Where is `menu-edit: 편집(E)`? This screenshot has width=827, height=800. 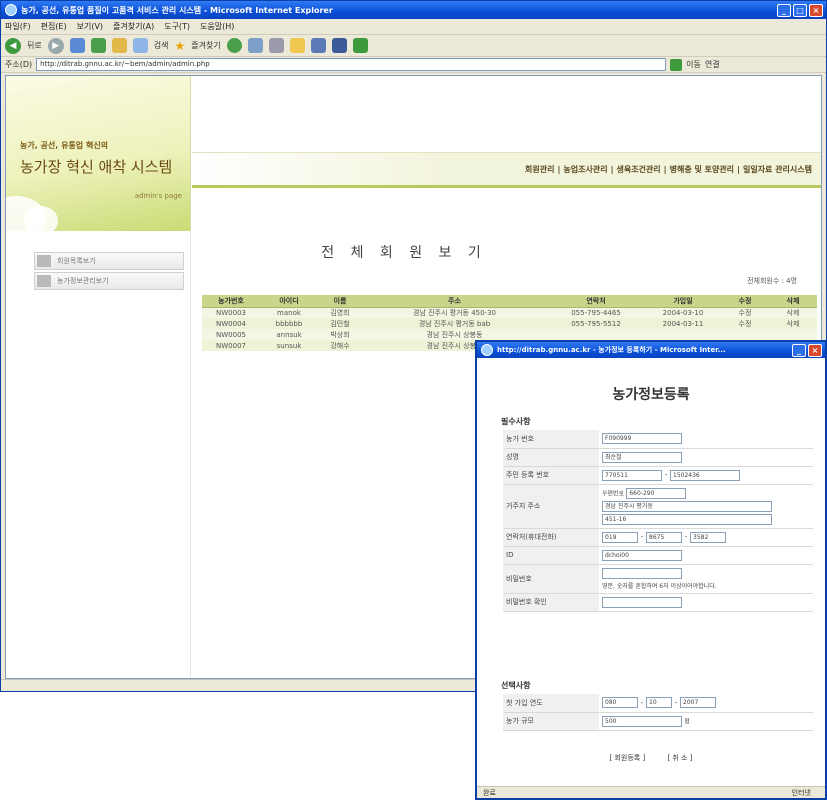 menu-edit: 편집(E) is located at coordinates (54, 26).